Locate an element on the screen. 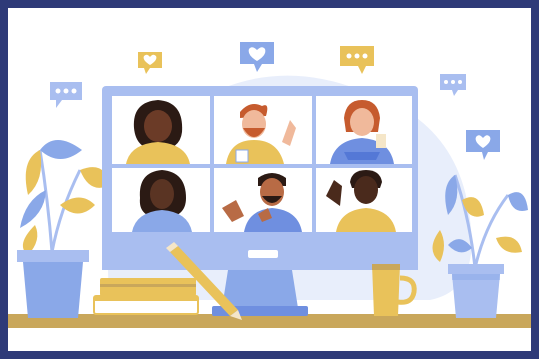  desk-surface is located at coordinates (269, 321).